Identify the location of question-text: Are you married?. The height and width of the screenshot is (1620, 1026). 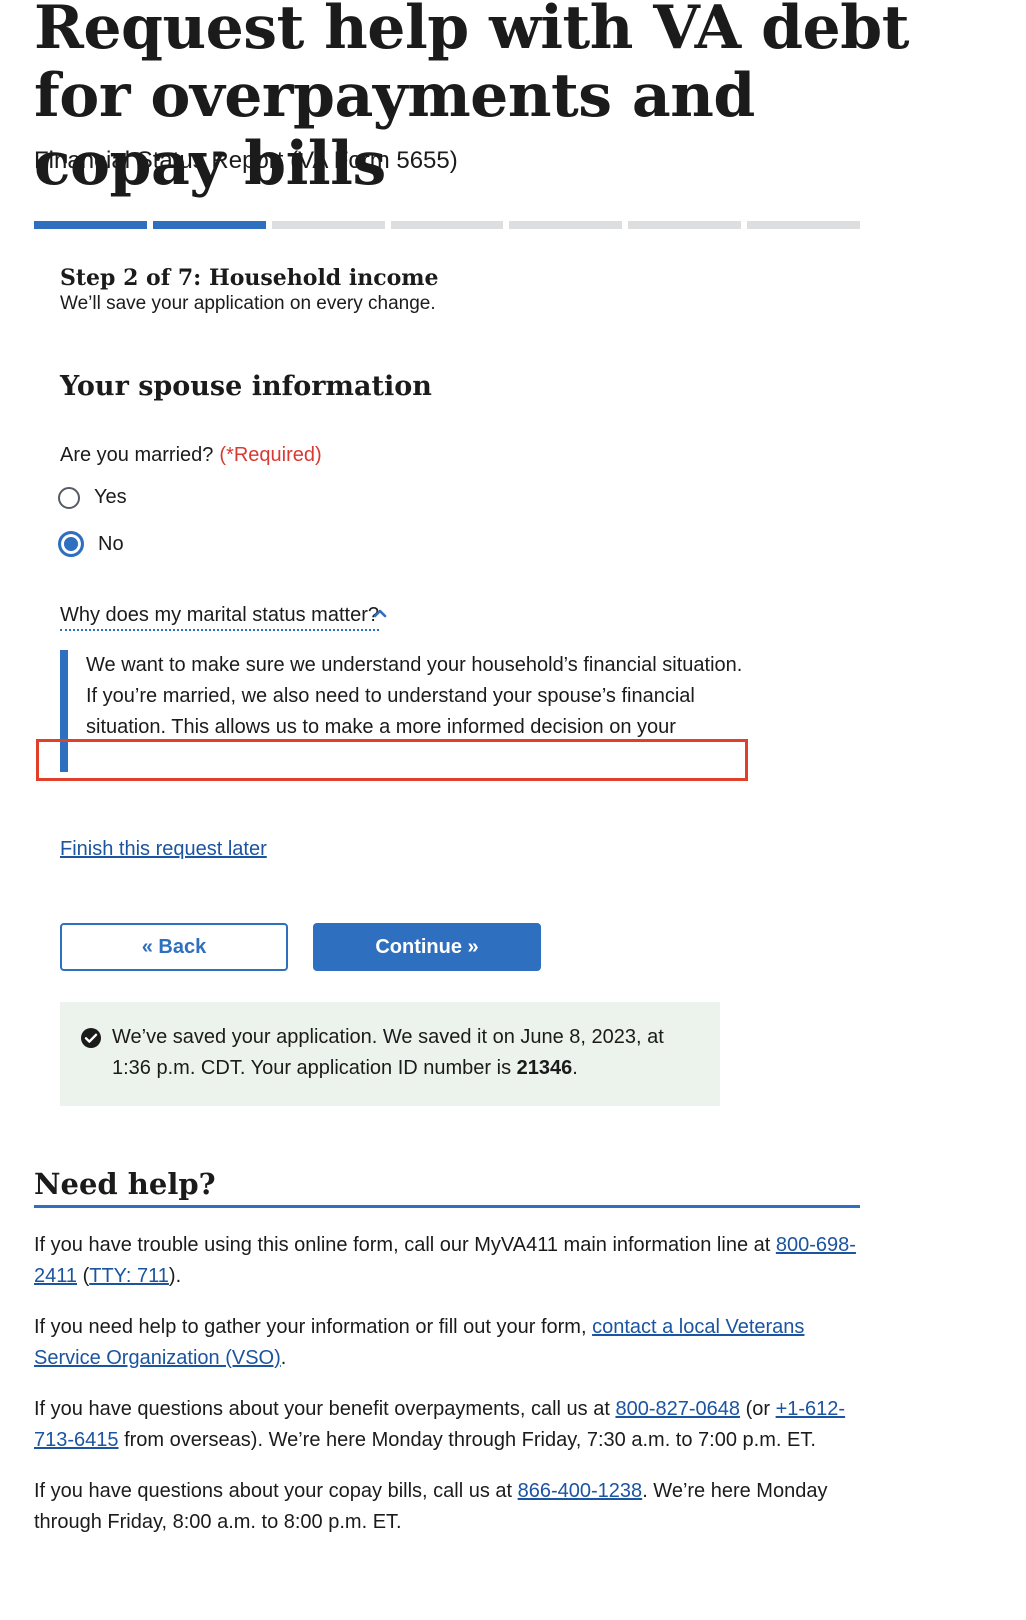
(137, 455).